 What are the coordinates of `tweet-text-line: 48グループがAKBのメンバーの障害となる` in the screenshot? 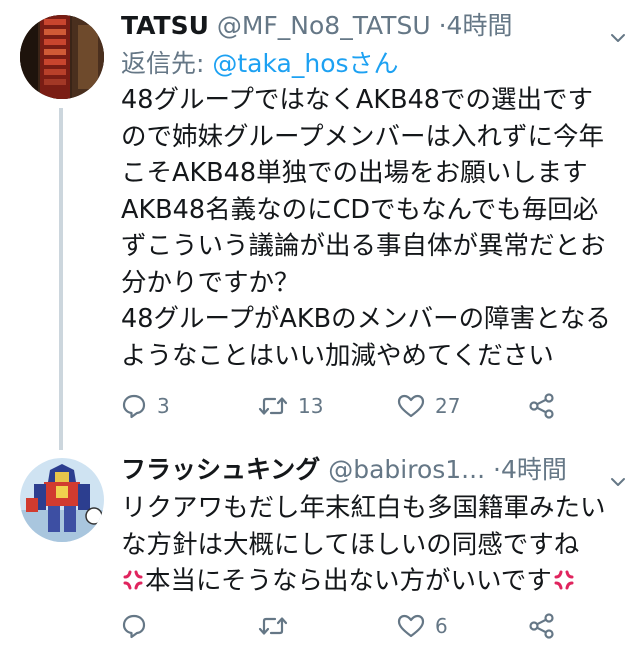 It's located at (366, 319).